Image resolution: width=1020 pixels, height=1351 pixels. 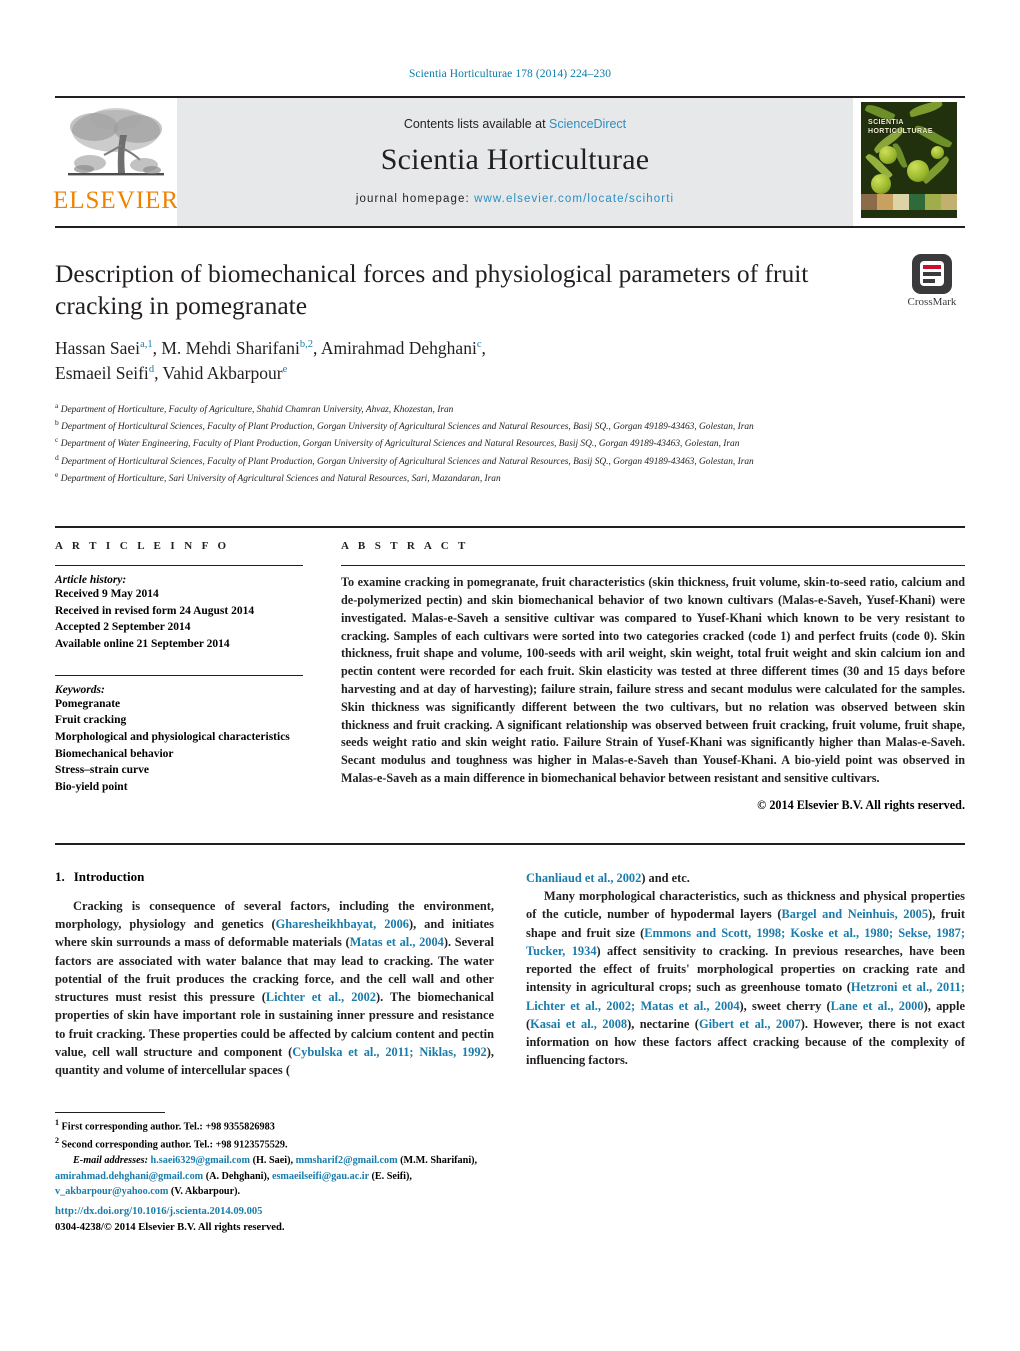 What do you see at coordinates (583, 878) in the screenshot?
I see `citation-link: Chanliaud et al., 2002` at bounding box center [583, 878].